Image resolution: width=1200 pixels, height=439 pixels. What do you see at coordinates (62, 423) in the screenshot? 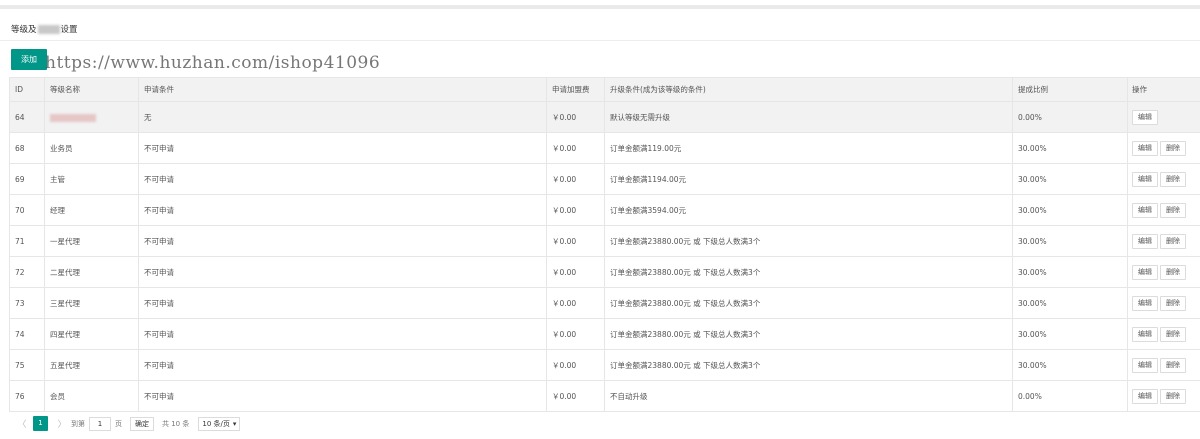
I see `next-page-icon: 〉` at bounding box center [62, 423].